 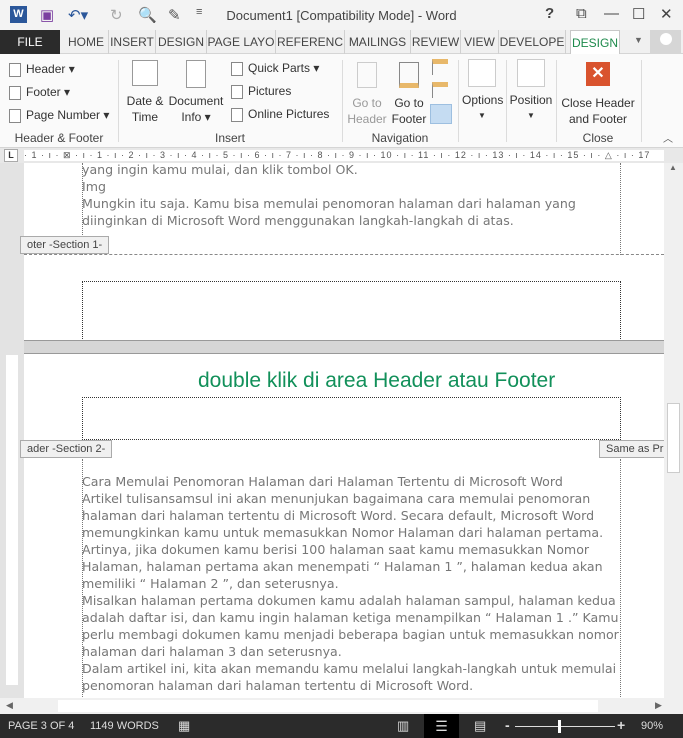 I want to click on close-header-footer-button: ✕ Close Header and Footer, so click(x=598, y=94).